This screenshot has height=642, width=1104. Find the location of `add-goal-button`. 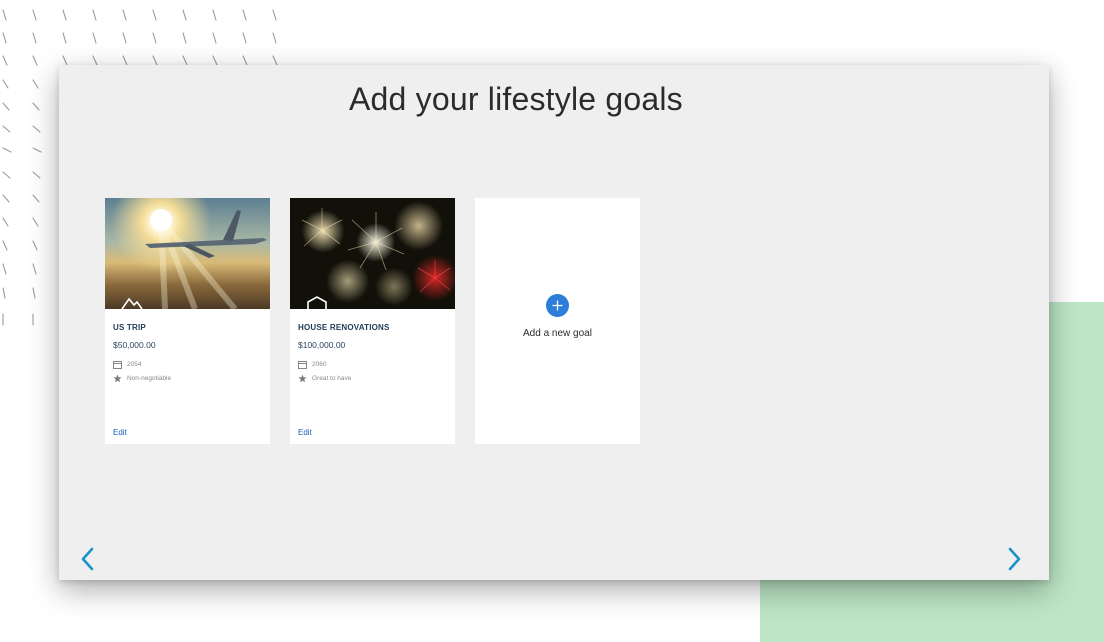

add-goal-button is located at coordinates (557, 305).